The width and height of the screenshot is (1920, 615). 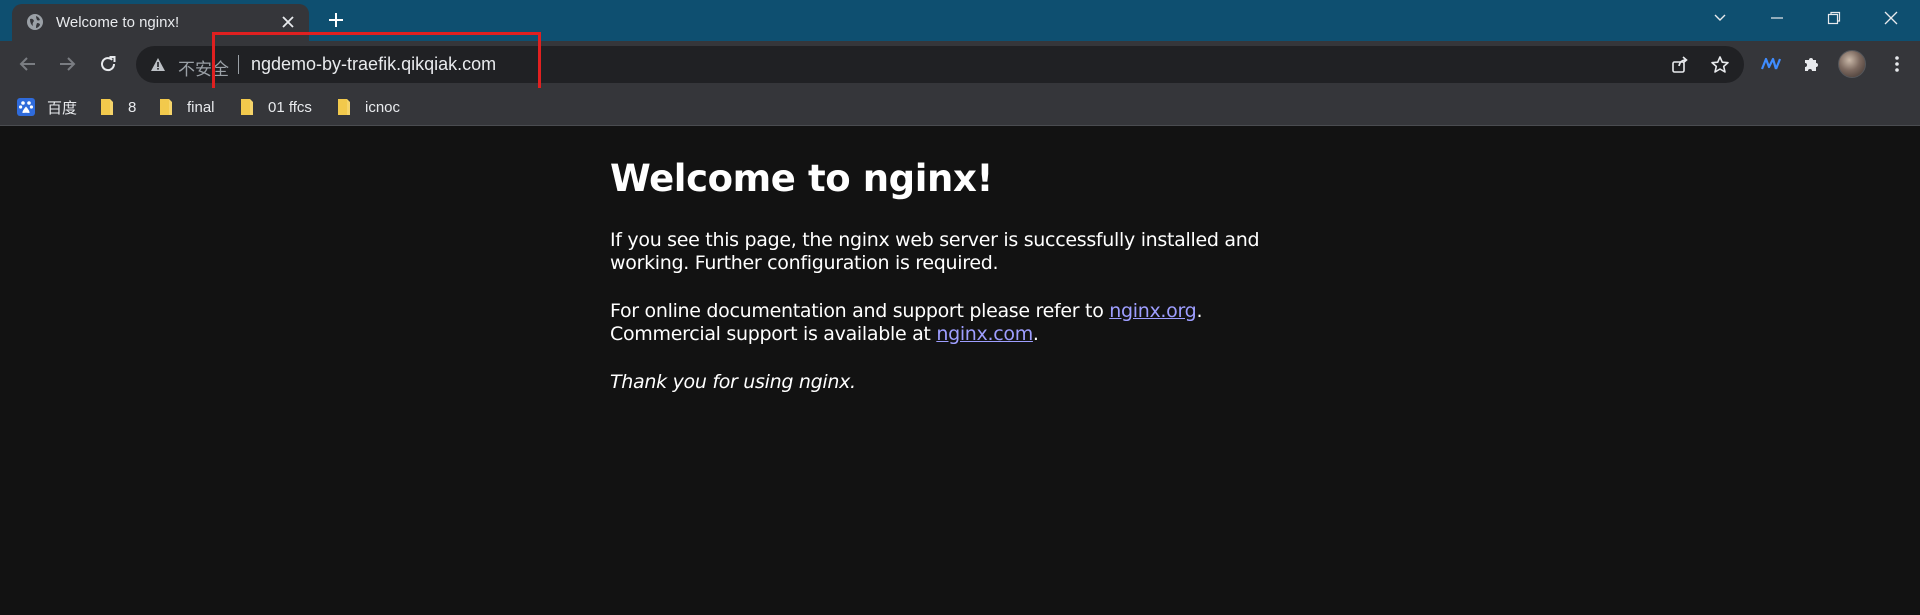 I want to click on url-text: ngdemo-by-traefik.qikqiak.com, so click(x=373, y=64).